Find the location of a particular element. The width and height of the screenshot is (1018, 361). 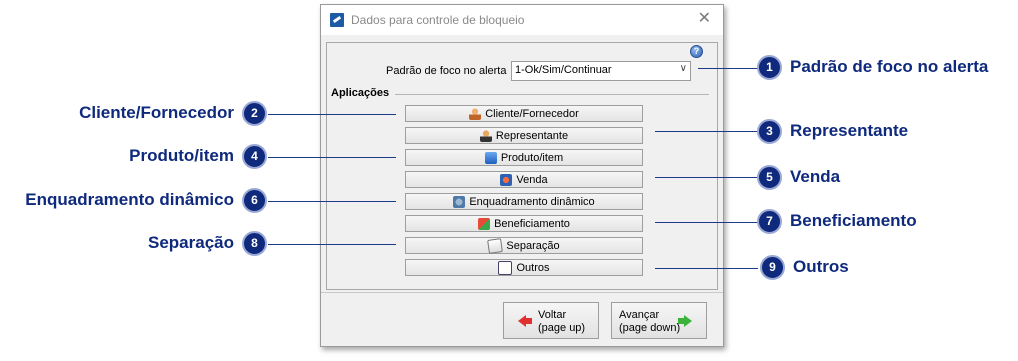

separation-button-label: Separação is located at coordinates (533, 245).